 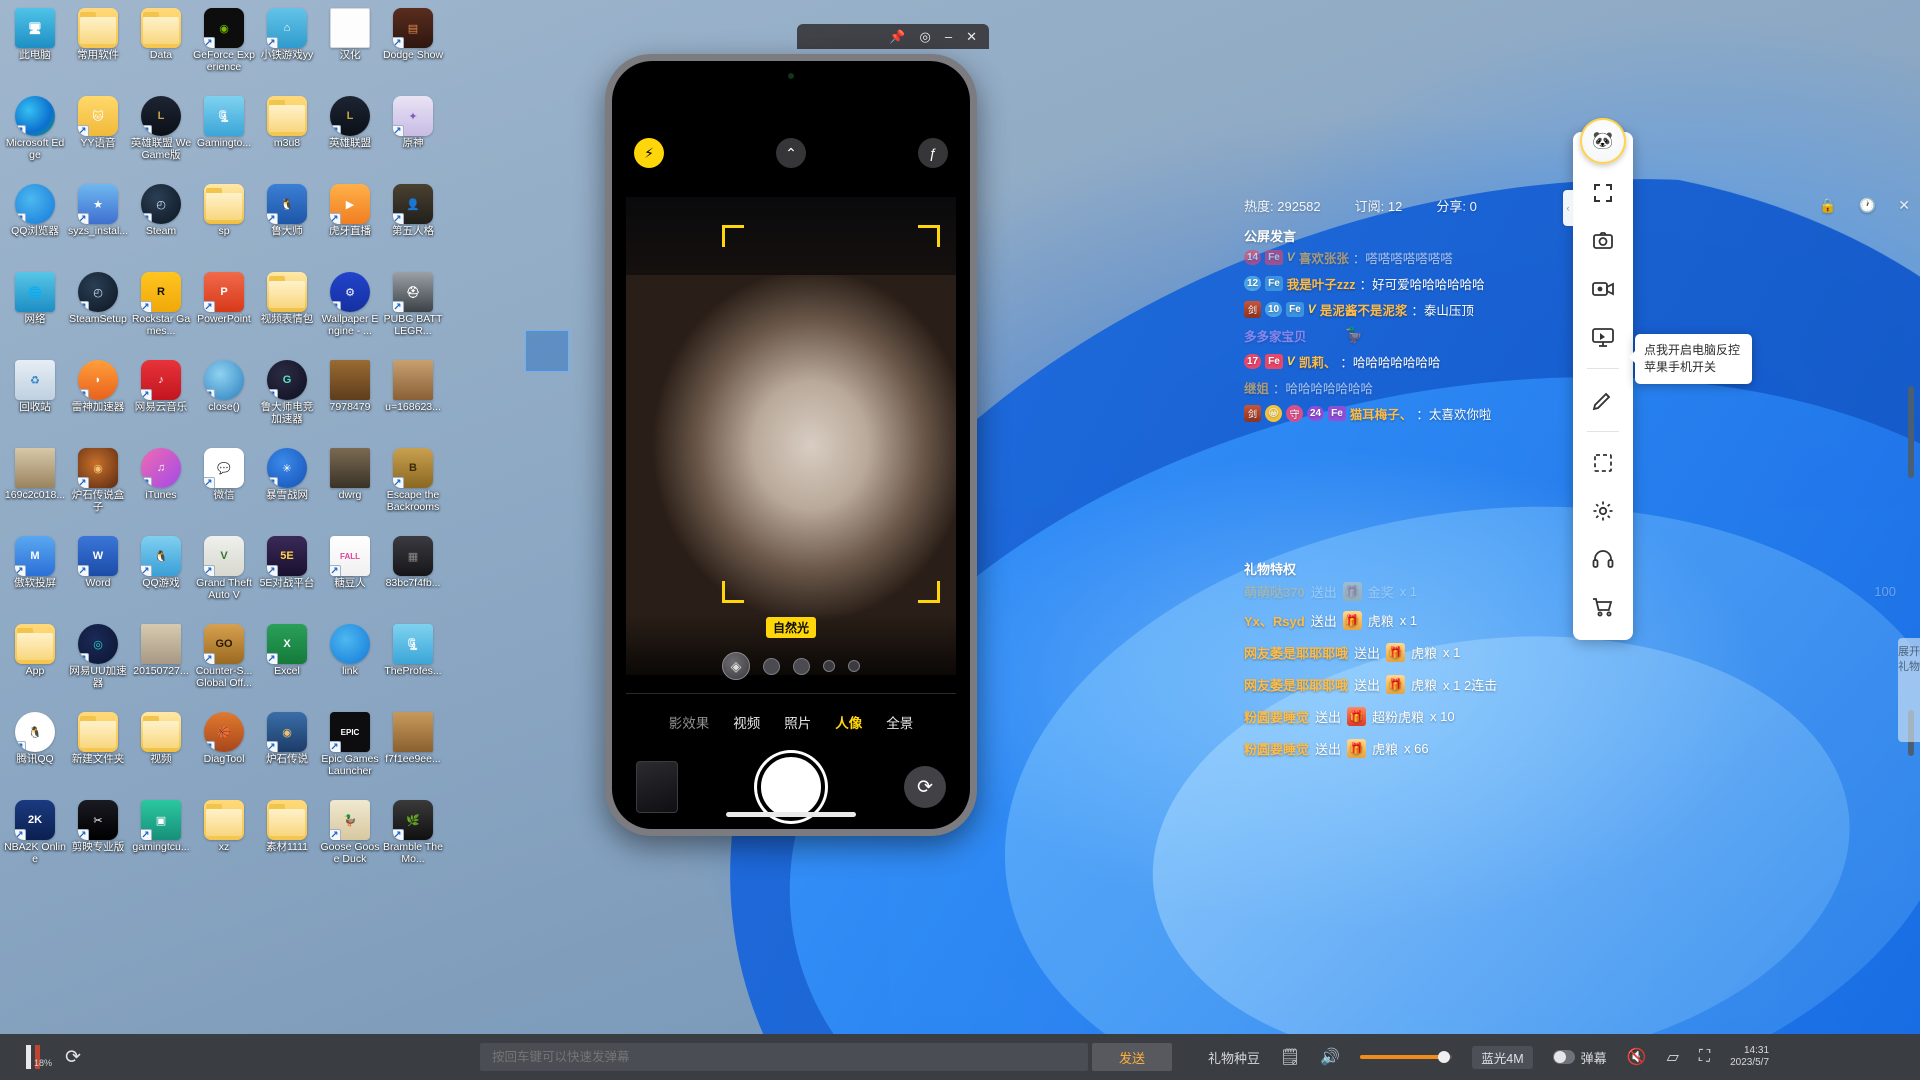 I want to click on desktop-icon-59: 🏀 ↗ DiagTool, so click(x=224, y=752).